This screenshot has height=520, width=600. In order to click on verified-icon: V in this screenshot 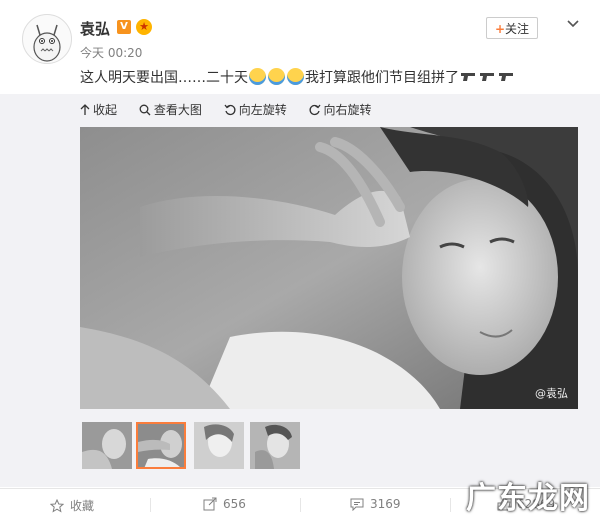, I will do `click(124, 27)`.